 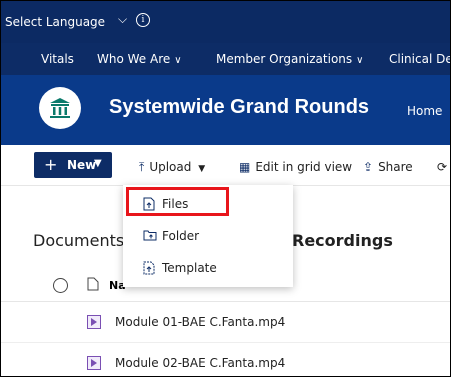 I want to click on new-button: + New ▼, so click(x=73, y=165).